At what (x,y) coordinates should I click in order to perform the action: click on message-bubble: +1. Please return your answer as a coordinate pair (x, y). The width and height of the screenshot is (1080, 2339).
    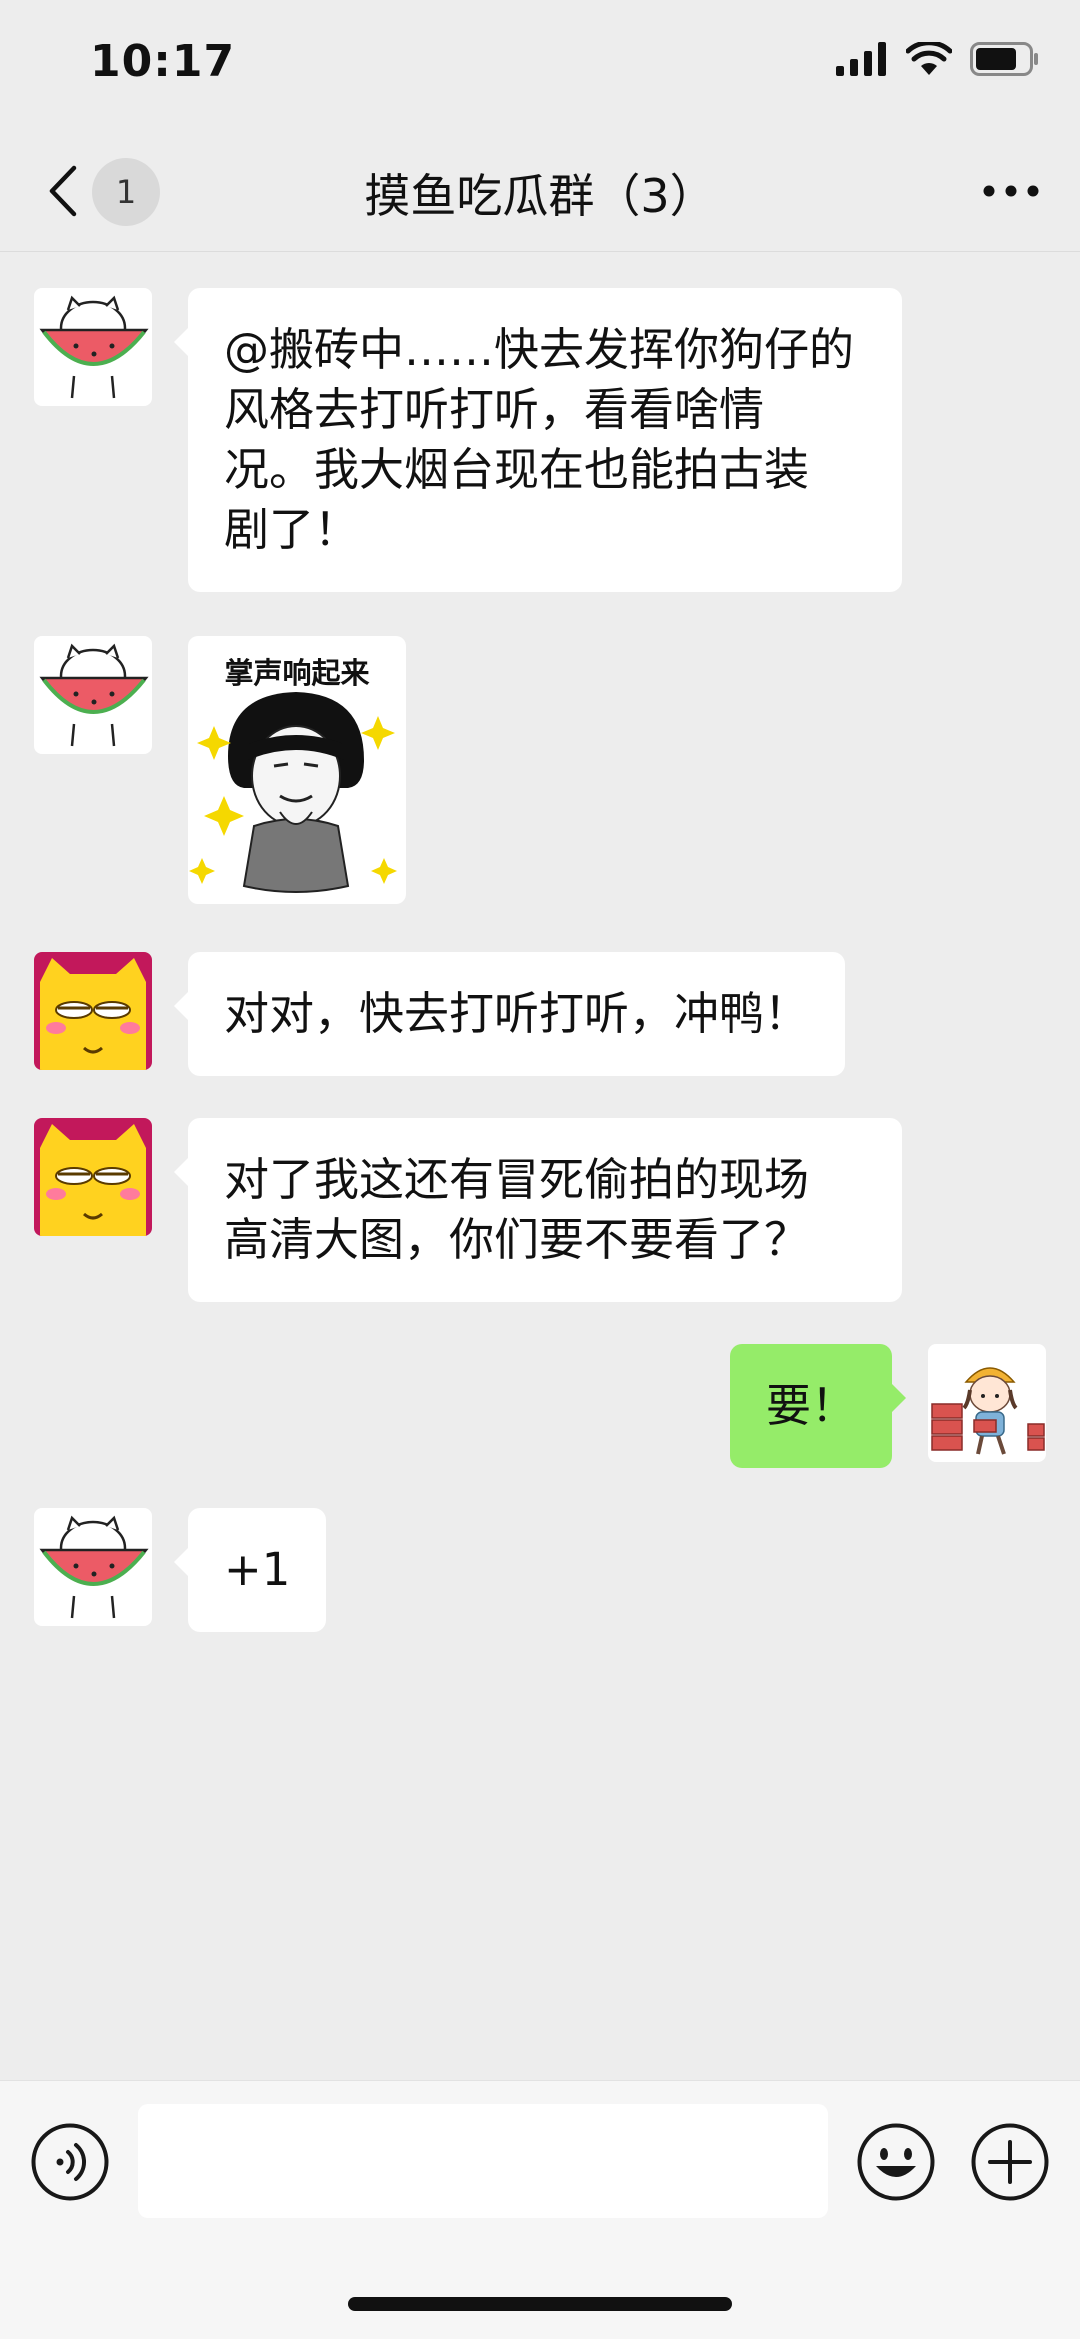
    Looking at the image, I should click on (250, 1570).